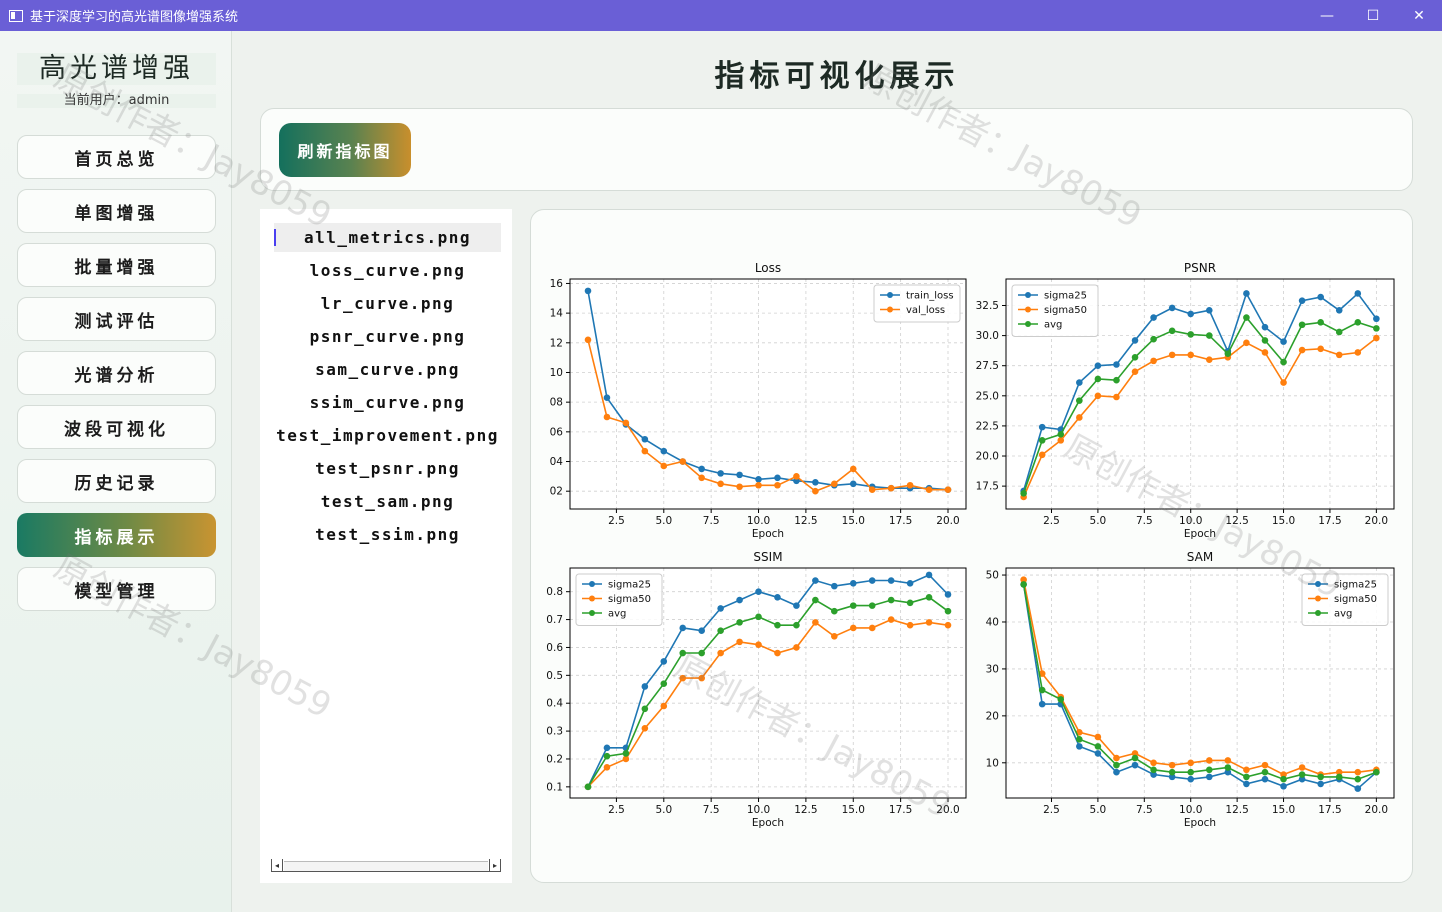 The image size is (1442, 912). I want to click on nav-spectrum-analysis: 光谱分析, so click(116, 373).